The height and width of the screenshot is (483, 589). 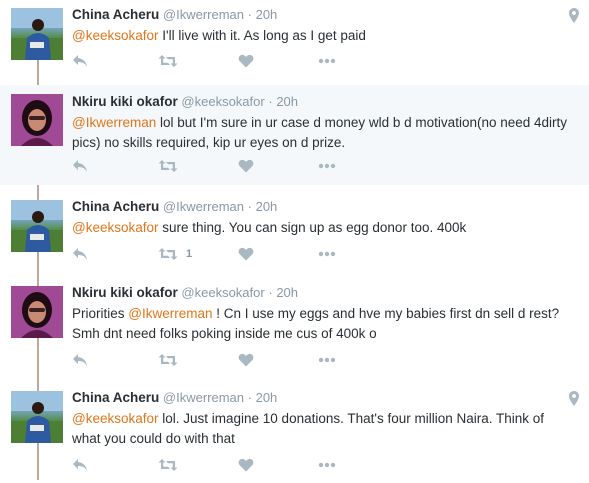 What do you see at coordinates (100, 313) in the screenshot?
I see `tweet-text-prefix: Priorities` at bounding box center [100, 313].